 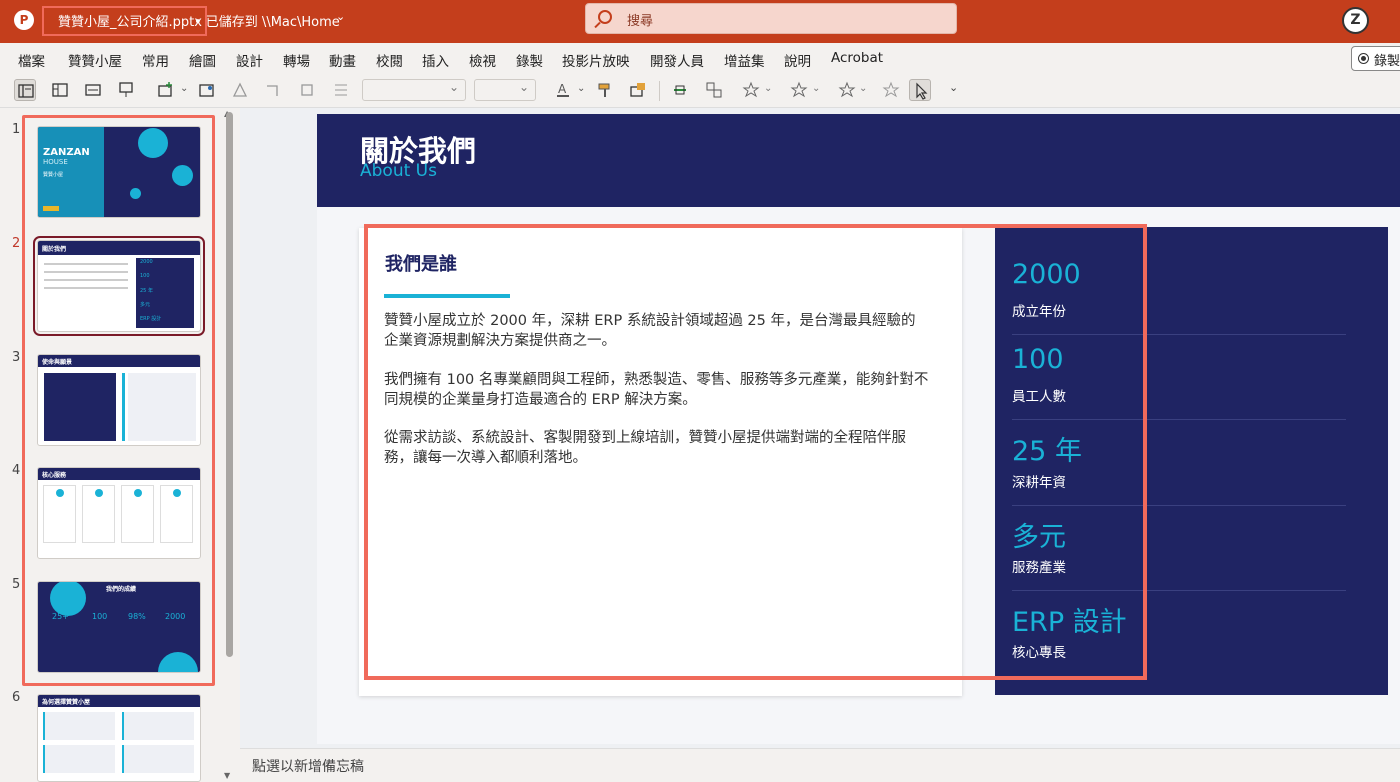 I want to click on menu-home: 常用, so click(x=155, y=60).